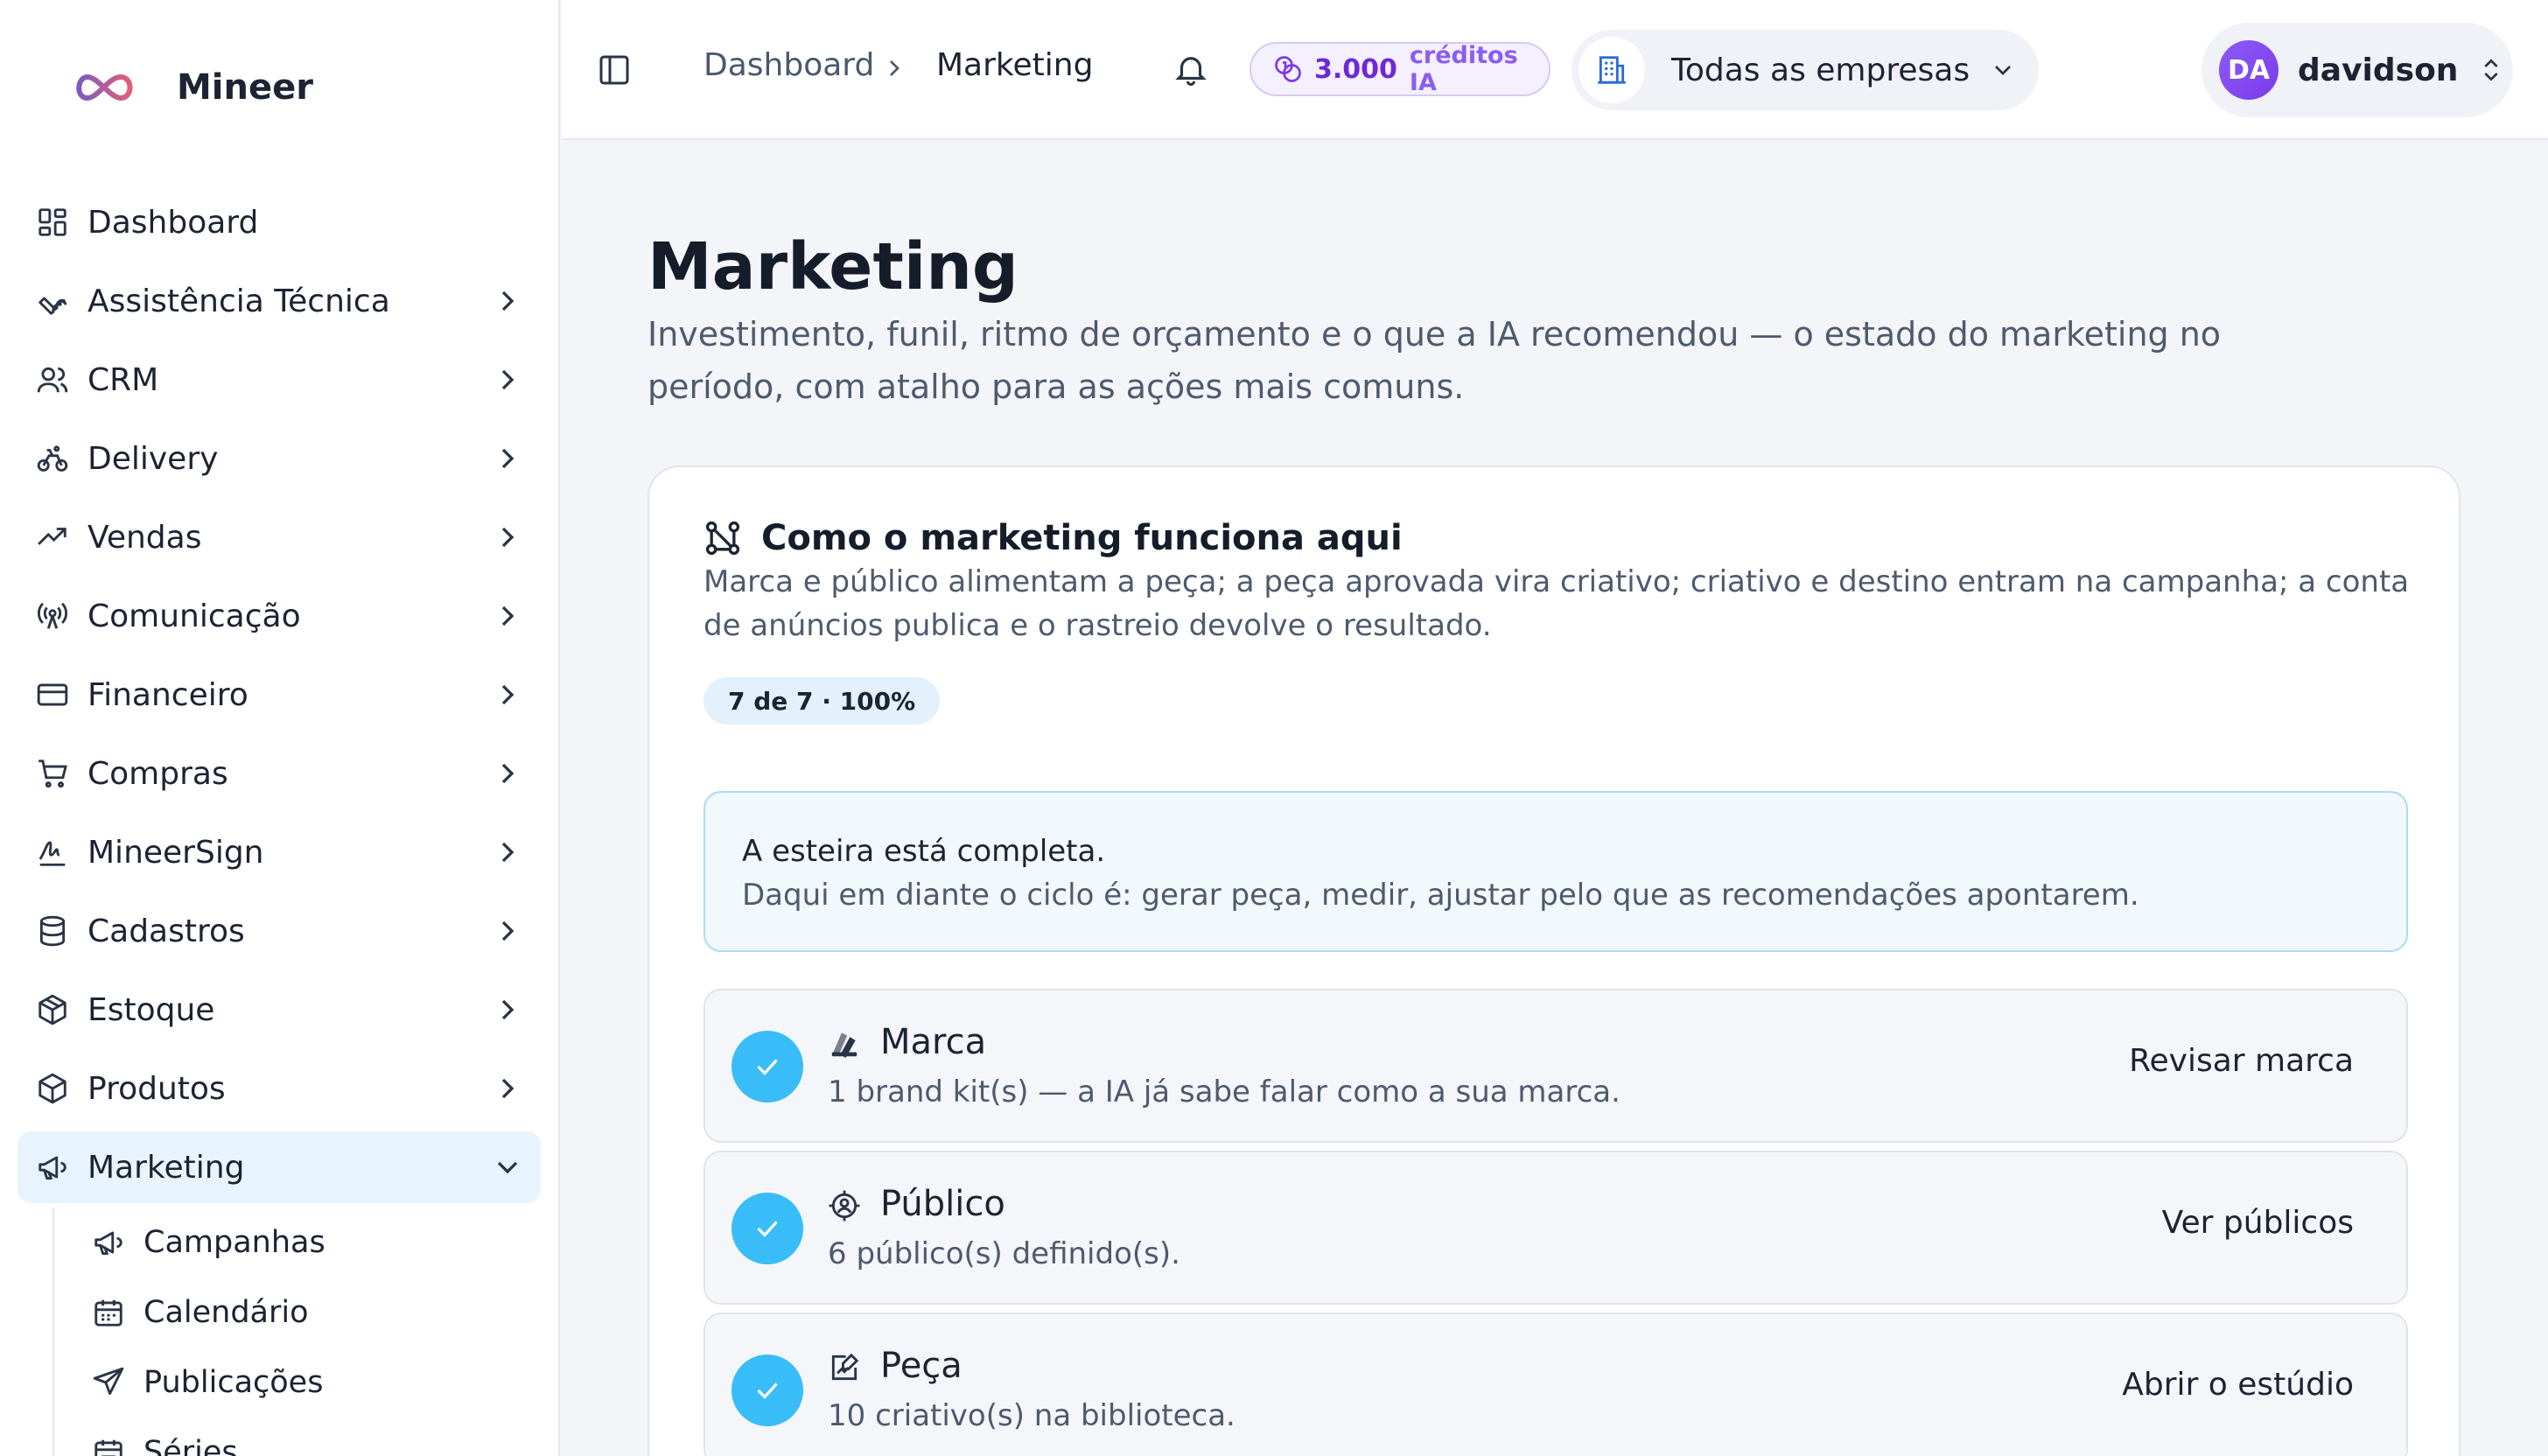 Image resolution: width=2548 pixels, height=1456 pixels. I want to click on sidebar-item-delivery: Delivery, so click(279, 458).